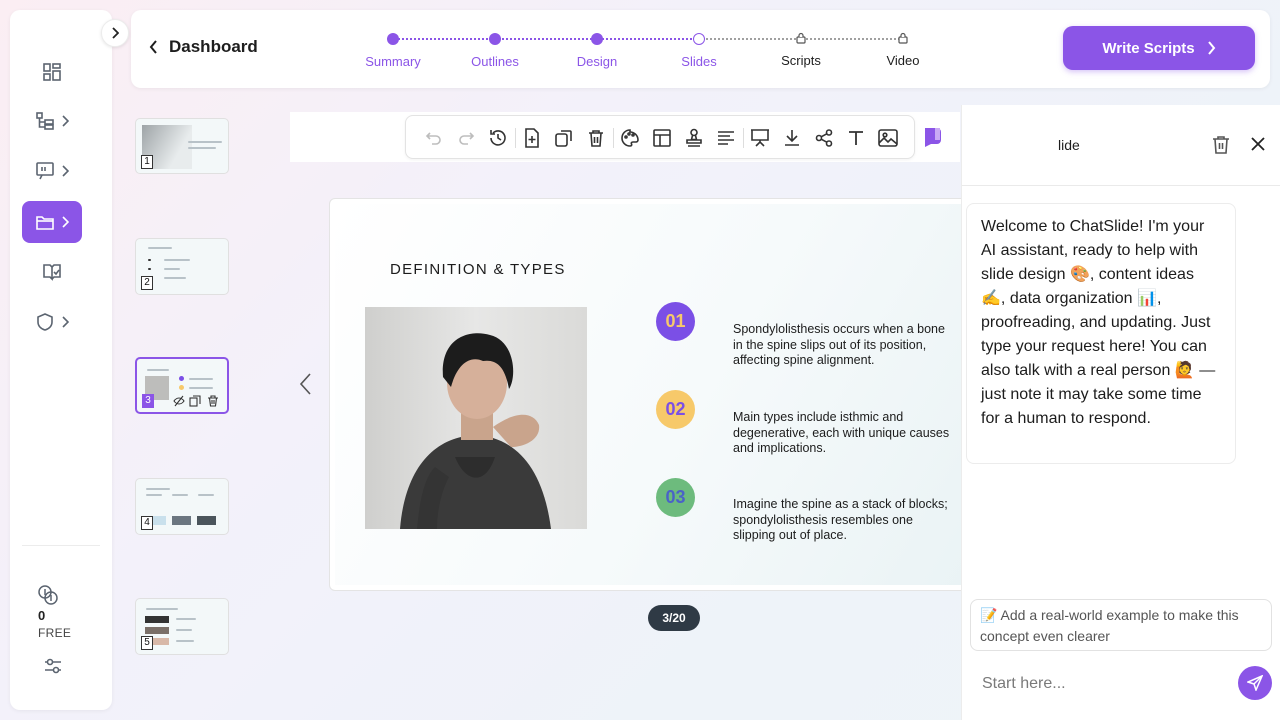 This screenshot has width=1280, height=720. Describe the element at coordinates (147, 162) in the screenshot. I see `thumbnail-number: 1` at that location.